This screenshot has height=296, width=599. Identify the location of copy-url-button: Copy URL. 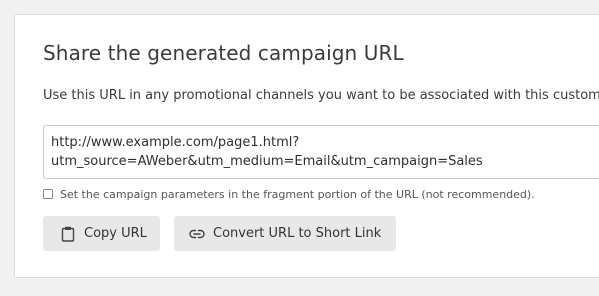
(101, 233).